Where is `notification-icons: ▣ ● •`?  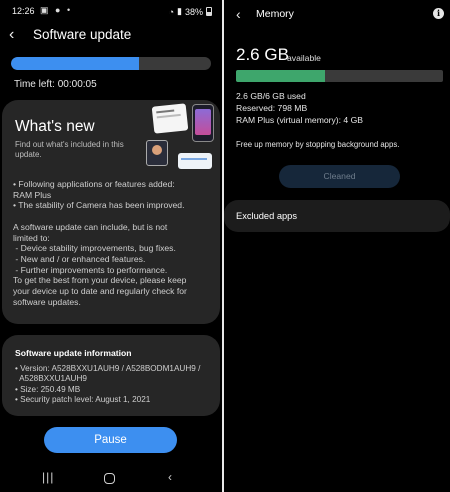 notification-icons: ▣ ● • is located at coordinates (56, 10).